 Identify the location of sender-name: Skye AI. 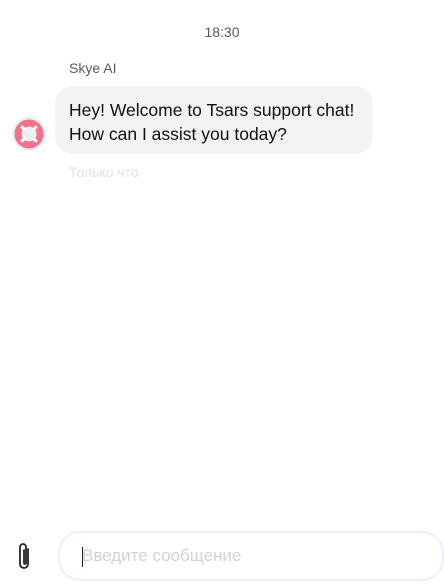
(93, 68).